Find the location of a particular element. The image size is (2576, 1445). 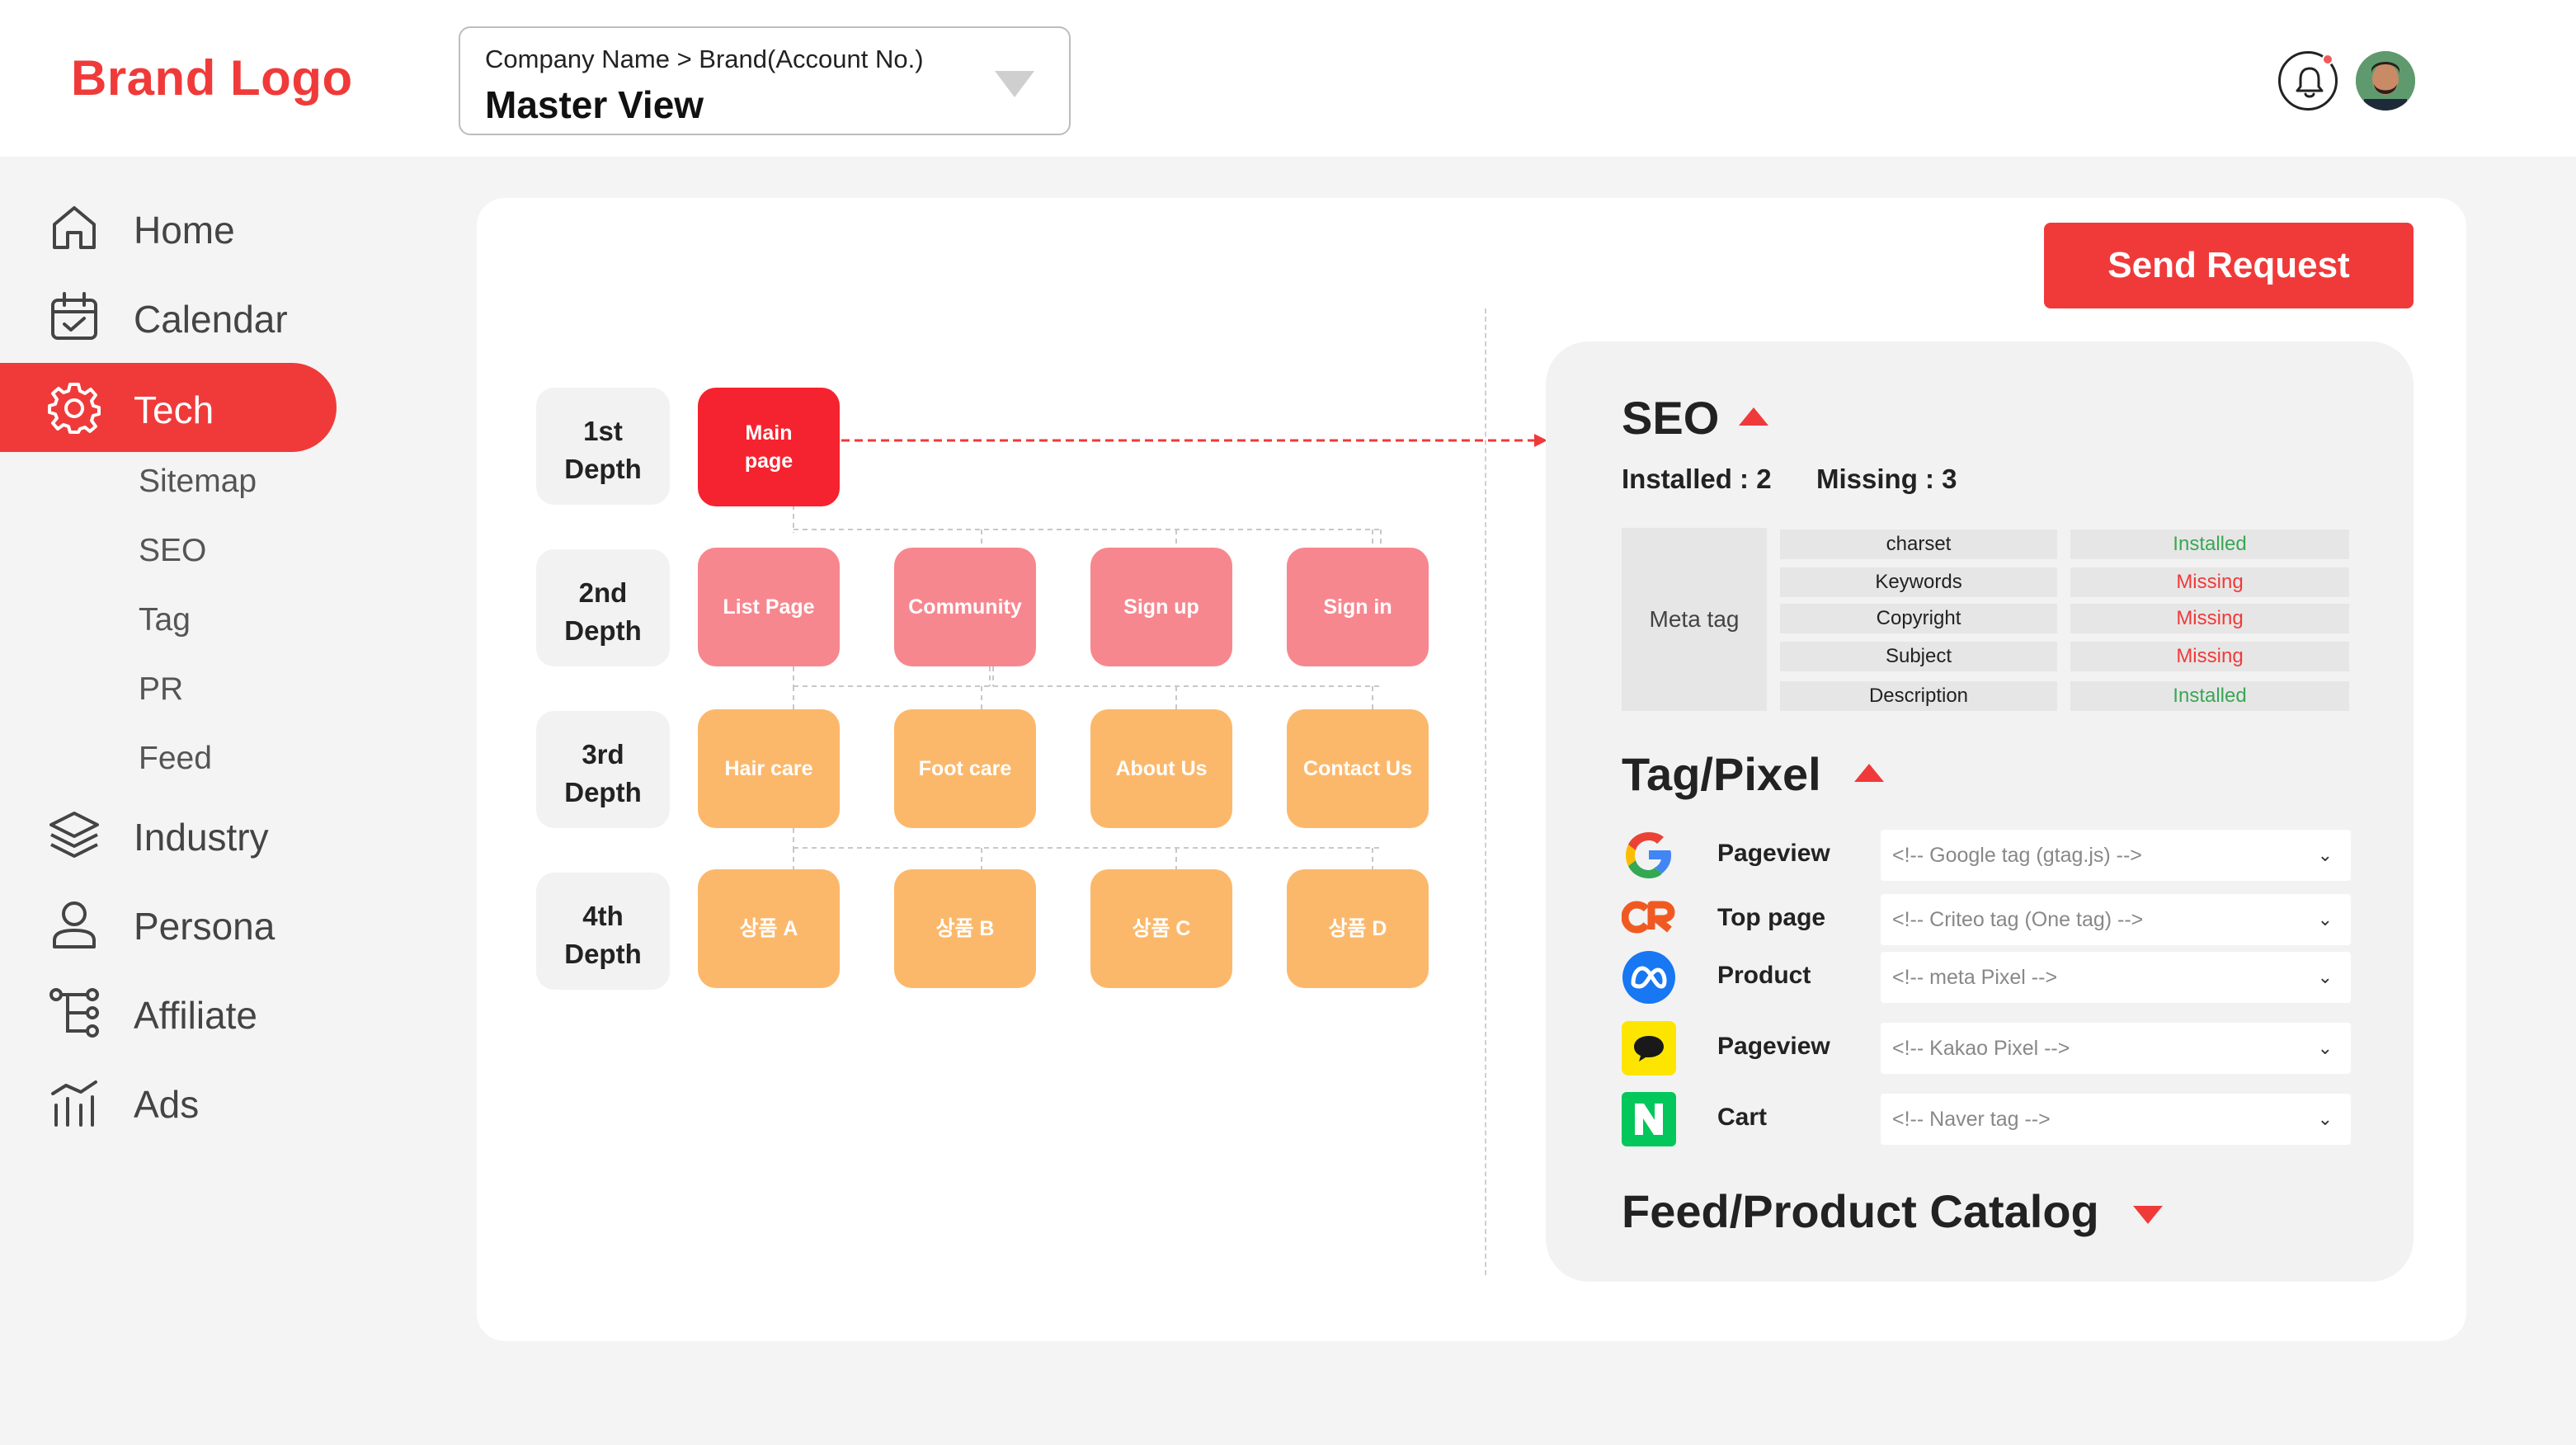

depth-label-4: 4th Depth is located at coordinates (603, 931).